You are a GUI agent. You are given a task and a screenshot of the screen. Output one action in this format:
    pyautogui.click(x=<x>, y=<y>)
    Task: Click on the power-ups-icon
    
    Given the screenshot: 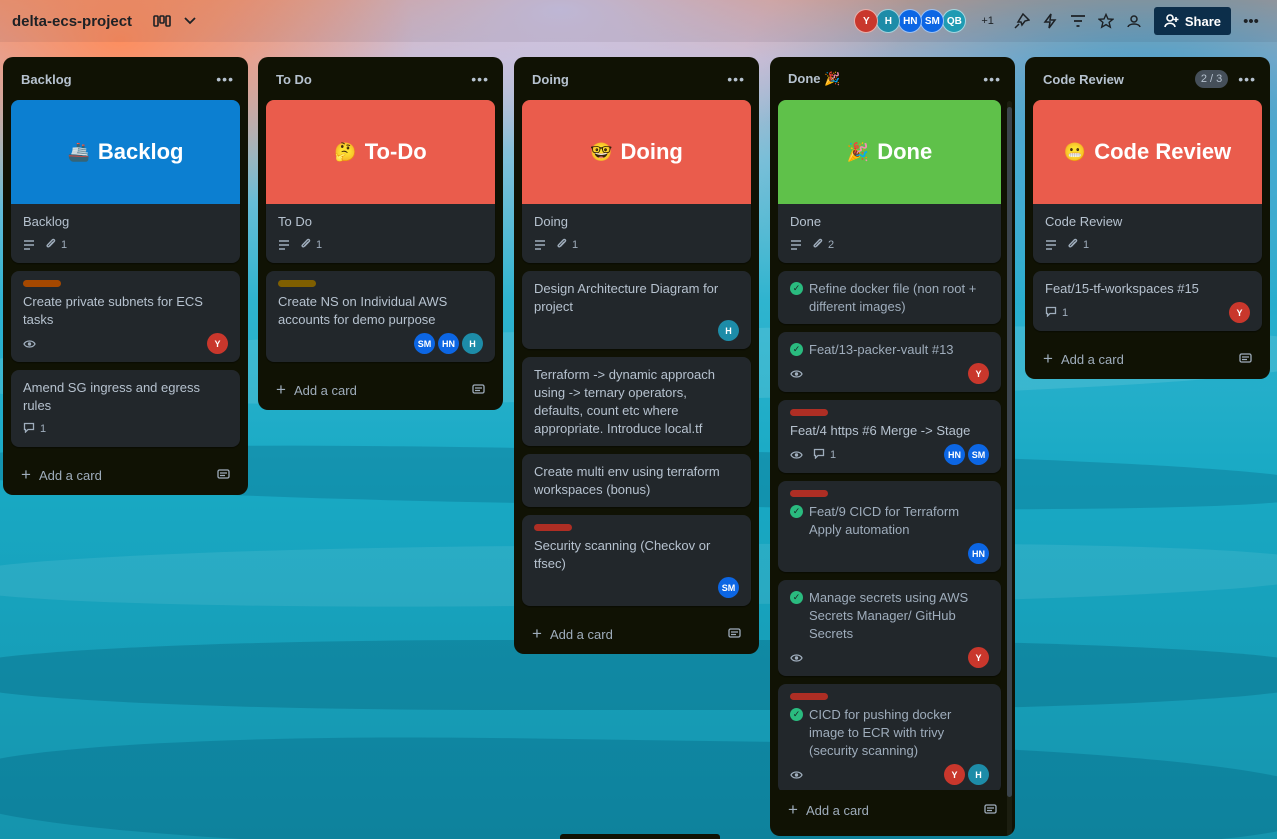 What is the action you would take?
    pyautogui.click(x=1022, y=21)
    